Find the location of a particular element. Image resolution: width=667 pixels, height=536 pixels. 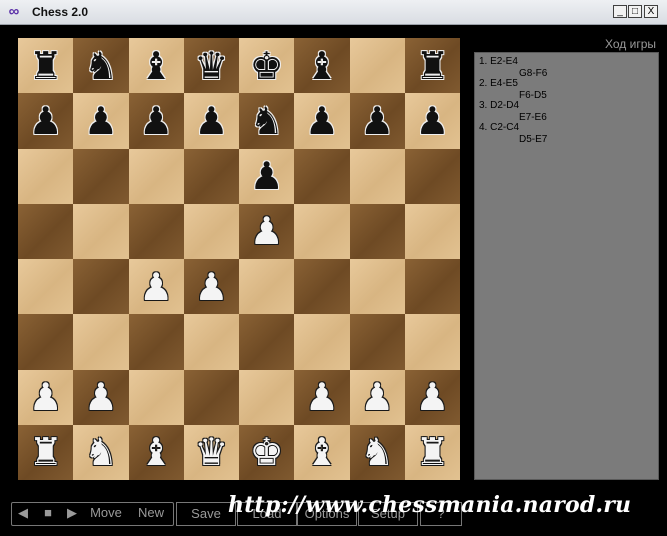

square-h6 is located at coordinates (432, 176).